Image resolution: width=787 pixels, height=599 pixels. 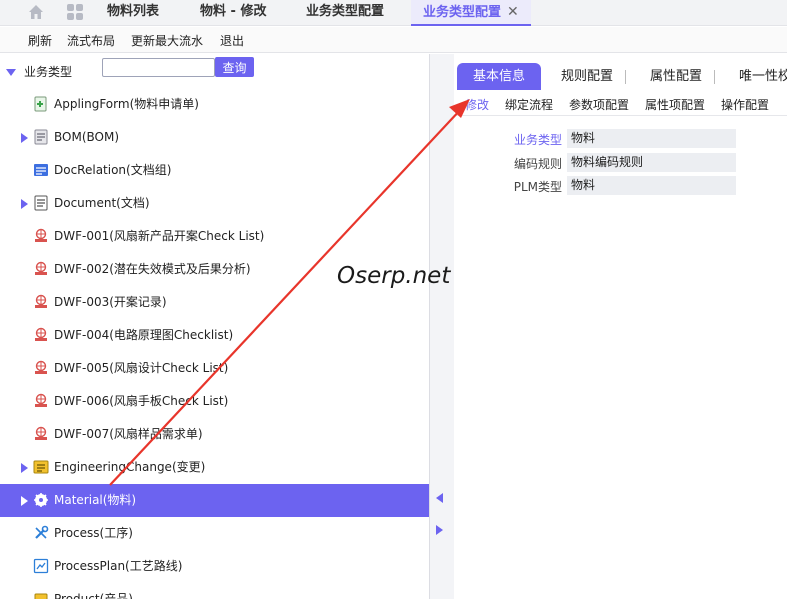 I want to click on operation-config-button: 操作配置, so click(x=745, y=104).